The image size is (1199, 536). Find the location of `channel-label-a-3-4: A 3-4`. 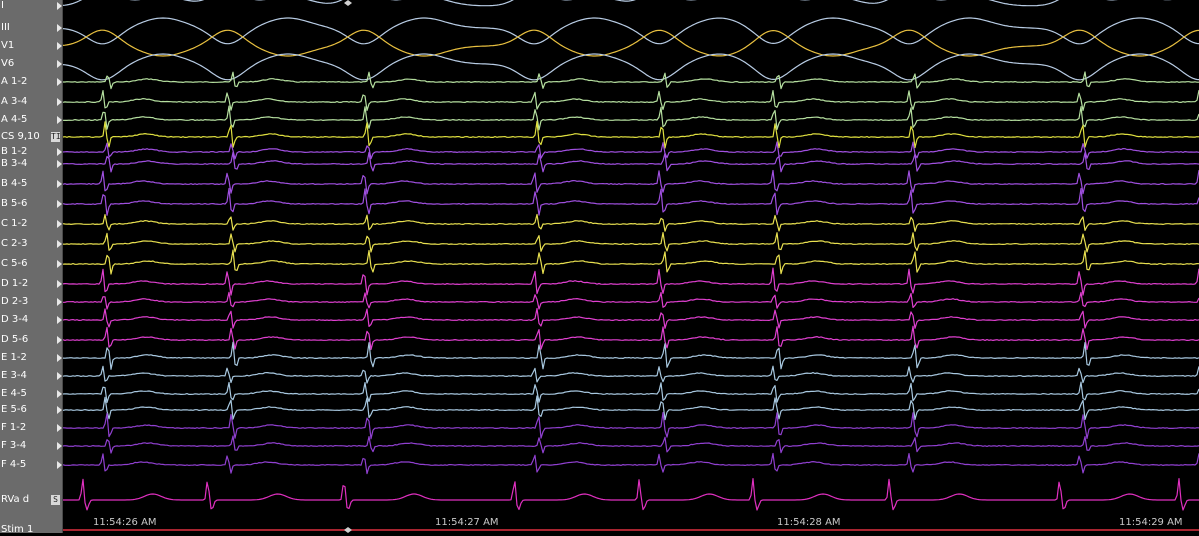

channel-label-a-3-4: A 3-4 is located at coordinates (14, 102).